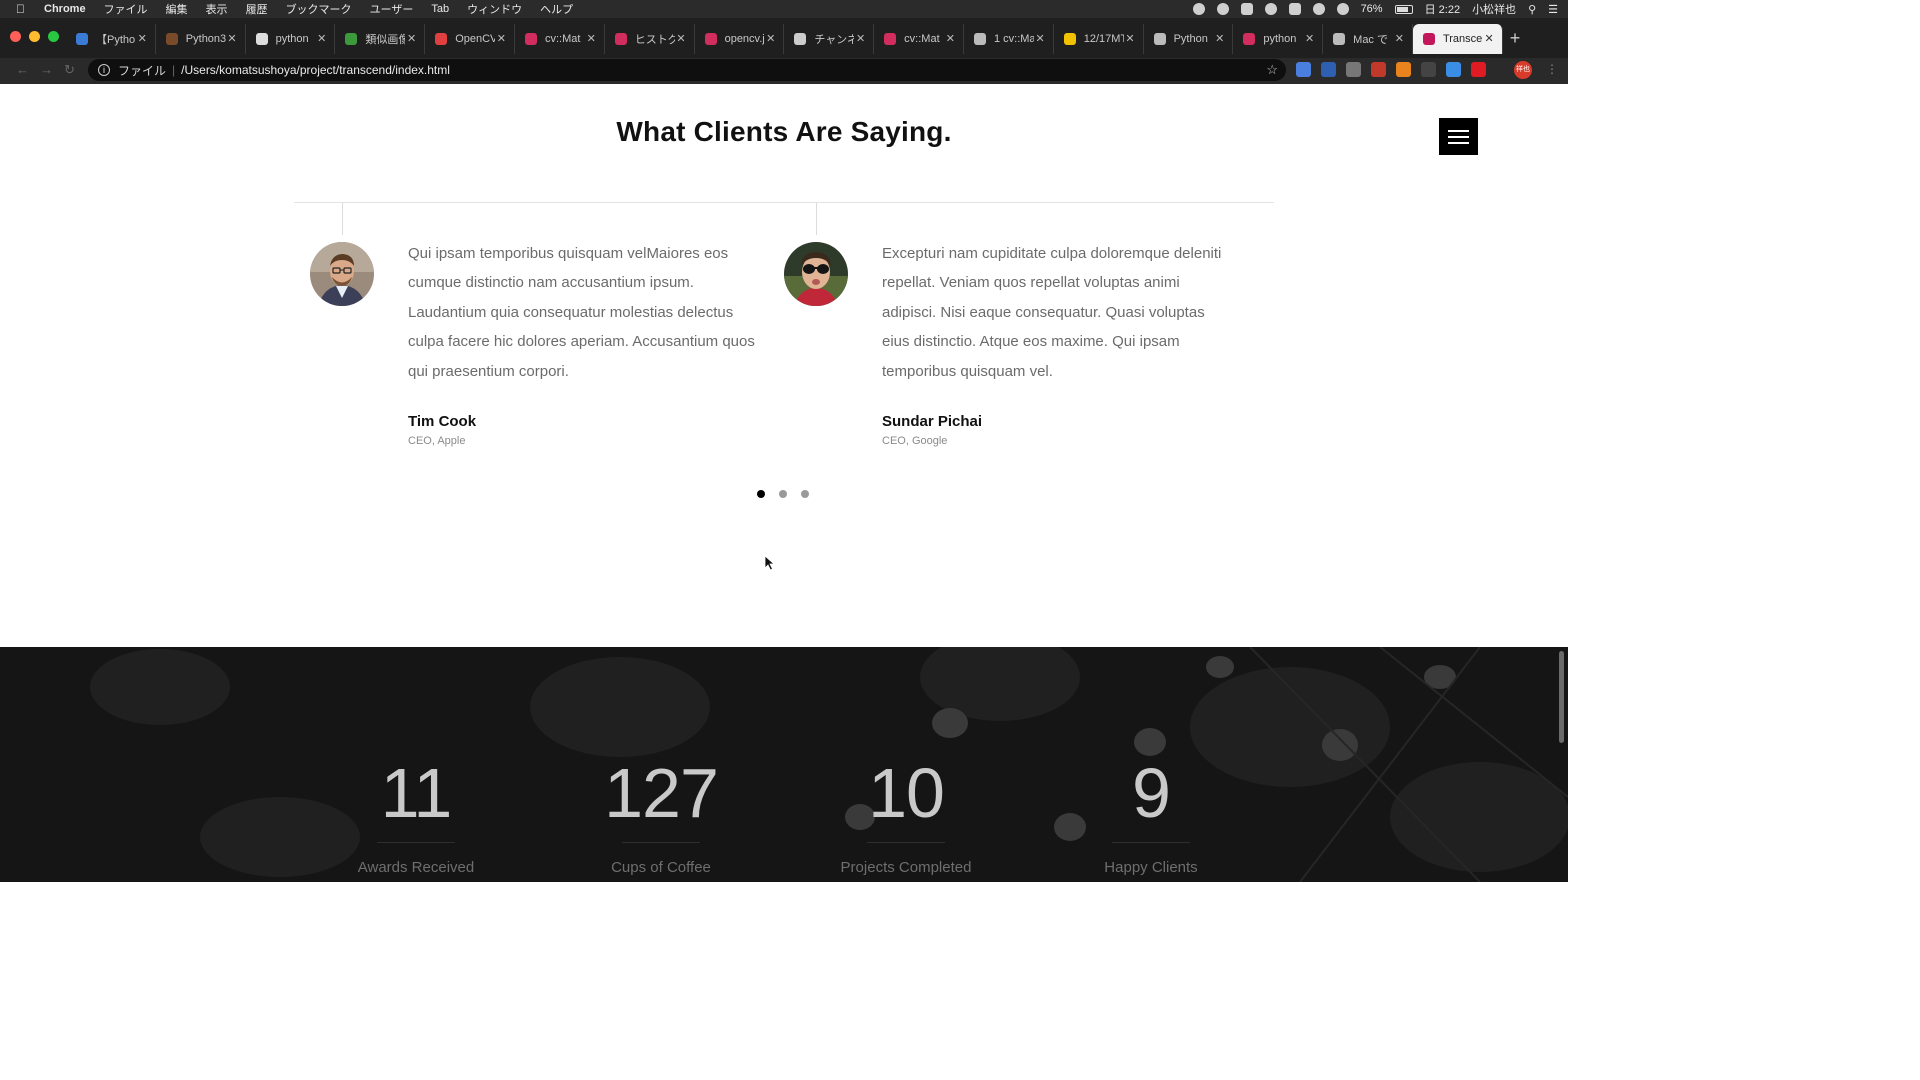 The image size is (1920, 1080). I want to click on browser-tab: Mac で ✕, so click(1368, 39).